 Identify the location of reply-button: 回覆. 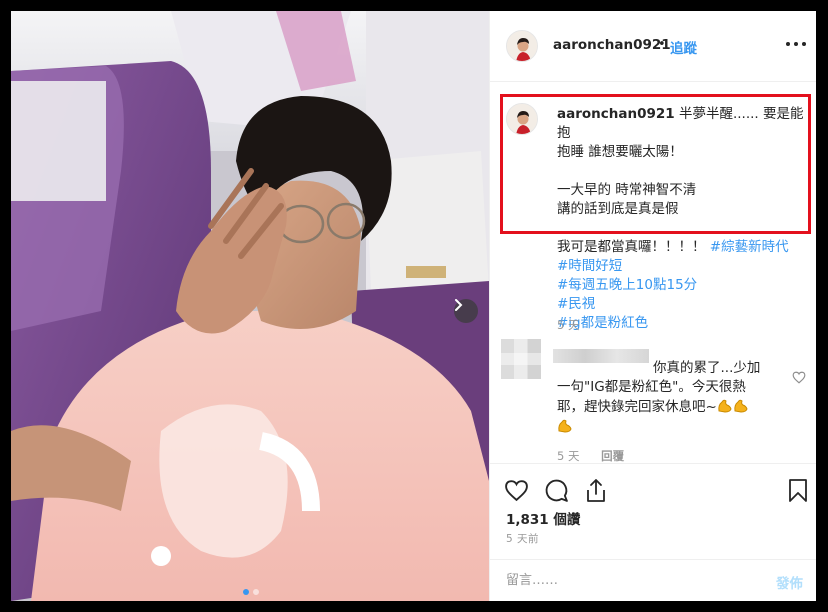
(612, 456).